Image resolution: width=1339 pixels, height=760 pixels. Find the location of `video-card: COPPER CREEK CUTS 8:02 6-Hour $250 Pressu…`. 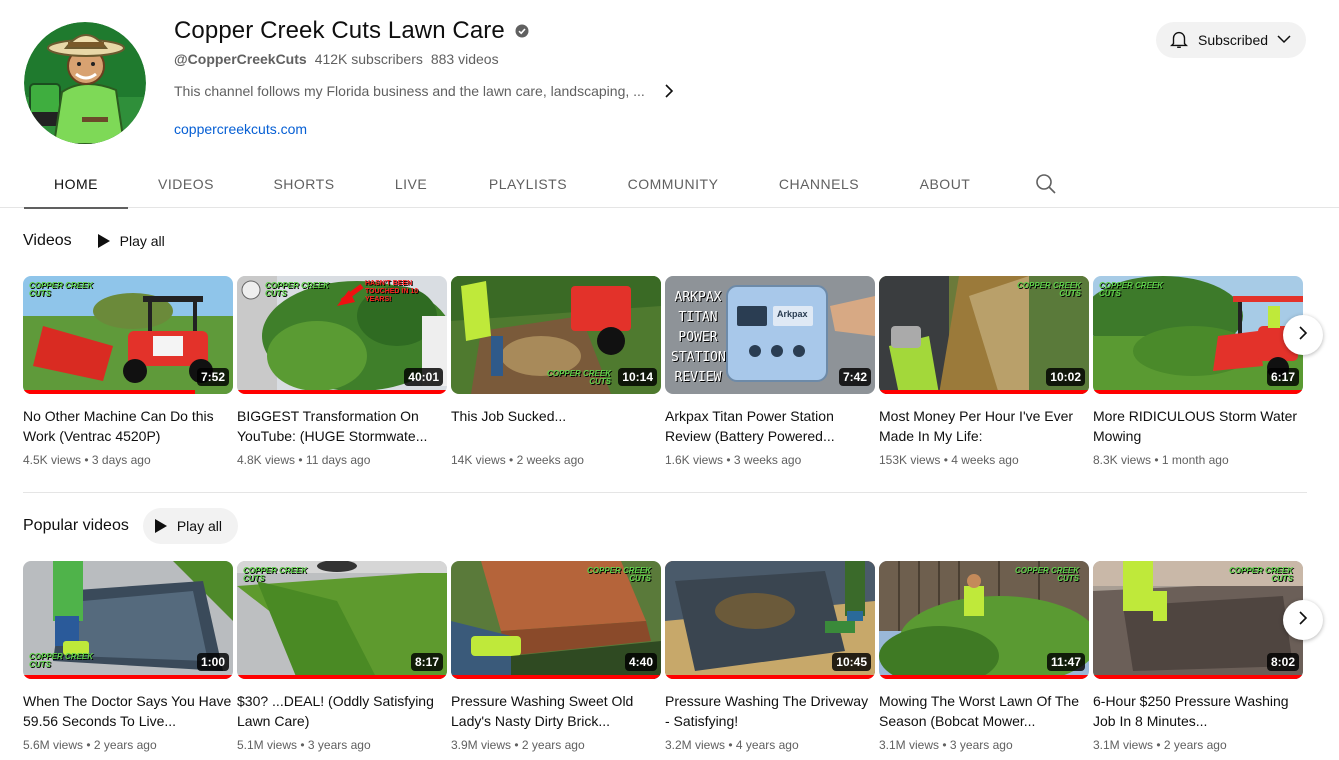

video-card: COPPER CREEK CUTS 8:02 6-Hour $250 Pressu… is located at coordinates (1198, 656).